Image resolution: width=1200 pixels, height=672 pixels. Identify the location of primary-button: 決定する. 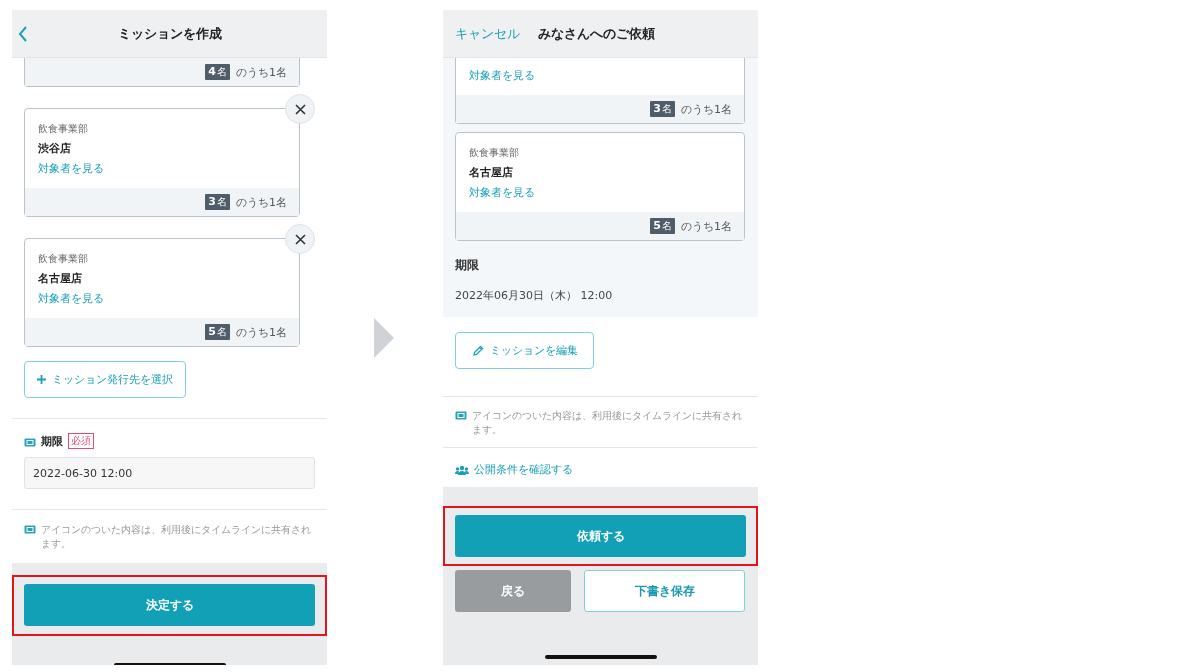
(169, 605).